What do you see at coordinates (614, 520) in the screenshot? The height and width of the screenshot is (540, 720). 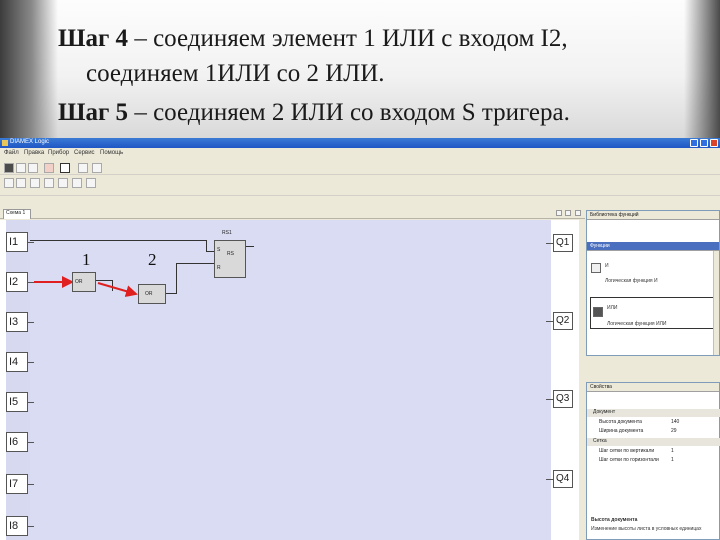 I see `property-help-title: Высота документа` at bounding box center [614, 520].